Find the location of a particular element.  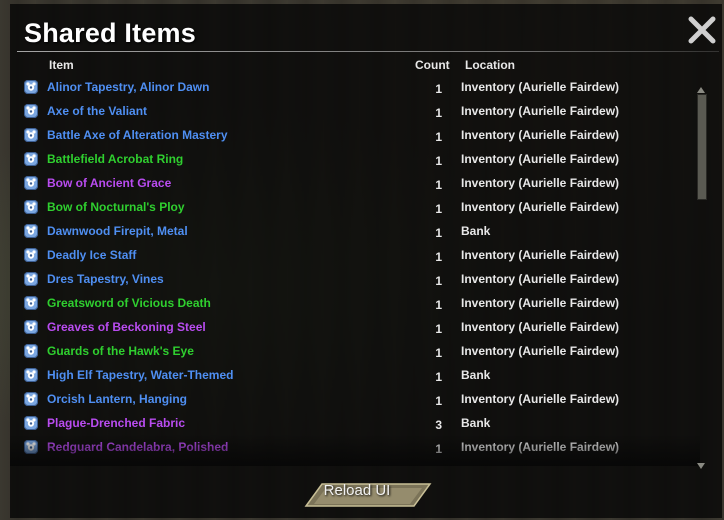

item-count: 3 is located at coordinates (438, 425).